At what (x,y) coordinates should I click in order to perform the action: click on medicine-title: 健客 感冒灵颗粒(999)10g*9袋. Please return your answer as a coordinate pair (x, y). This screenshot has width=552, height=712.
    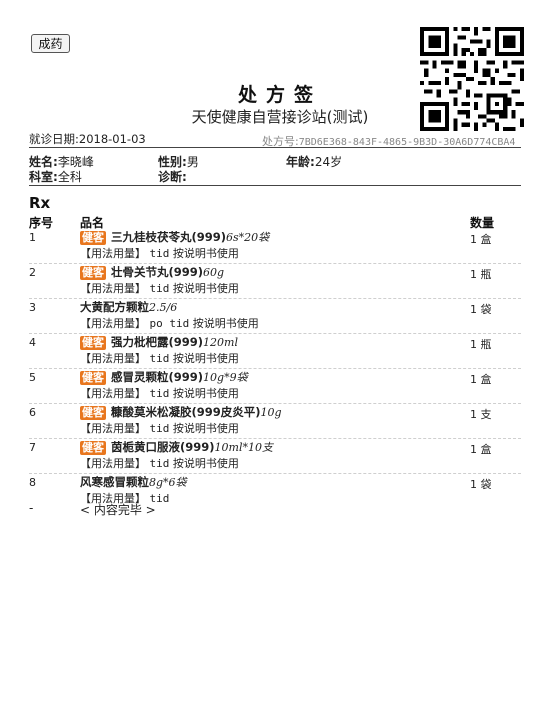
    Looking at the image, I should click on (164, 377).